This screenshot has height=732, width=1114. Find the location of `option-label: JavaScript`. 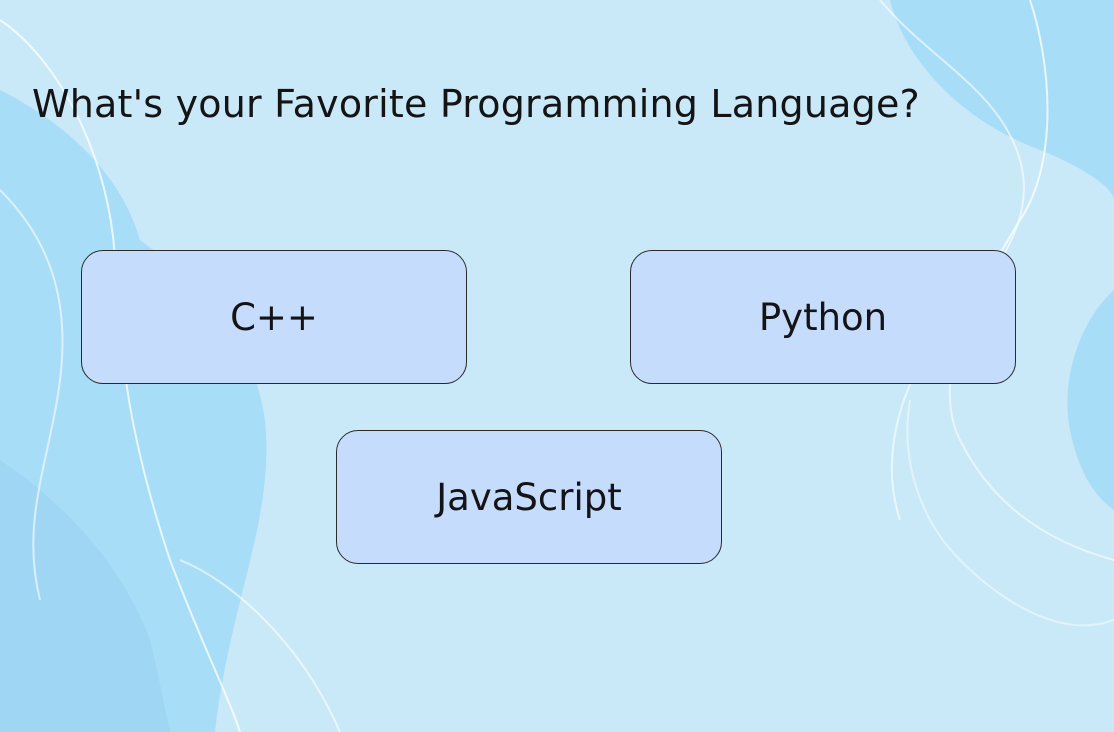

option-label: JavaScript is located at coordinates (529, 497).